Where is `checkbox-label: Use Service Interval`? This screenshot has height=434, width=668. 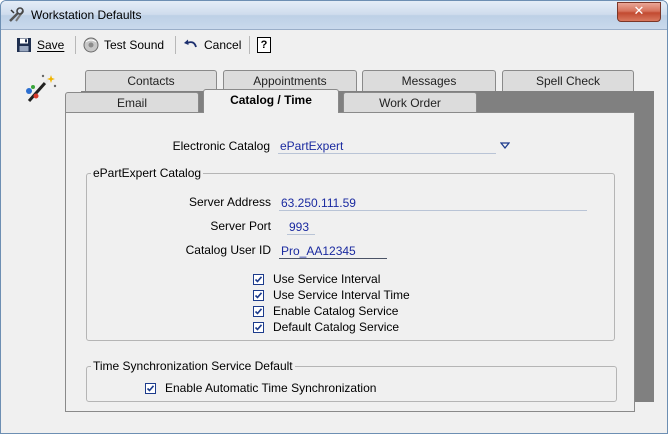
checkbox-label: Use Service Interval is located at coordinates (327, 279).